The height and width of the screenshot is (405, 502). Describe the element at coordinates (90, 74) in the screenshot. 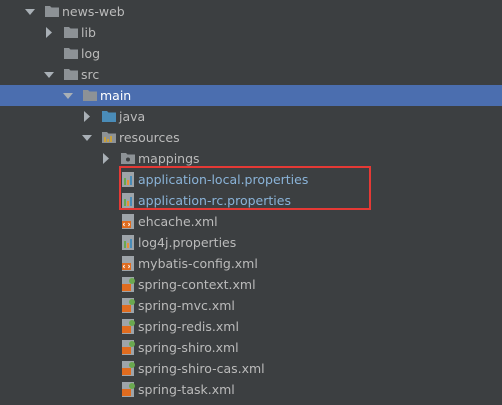

I see `tree-item-label: src` at that location.